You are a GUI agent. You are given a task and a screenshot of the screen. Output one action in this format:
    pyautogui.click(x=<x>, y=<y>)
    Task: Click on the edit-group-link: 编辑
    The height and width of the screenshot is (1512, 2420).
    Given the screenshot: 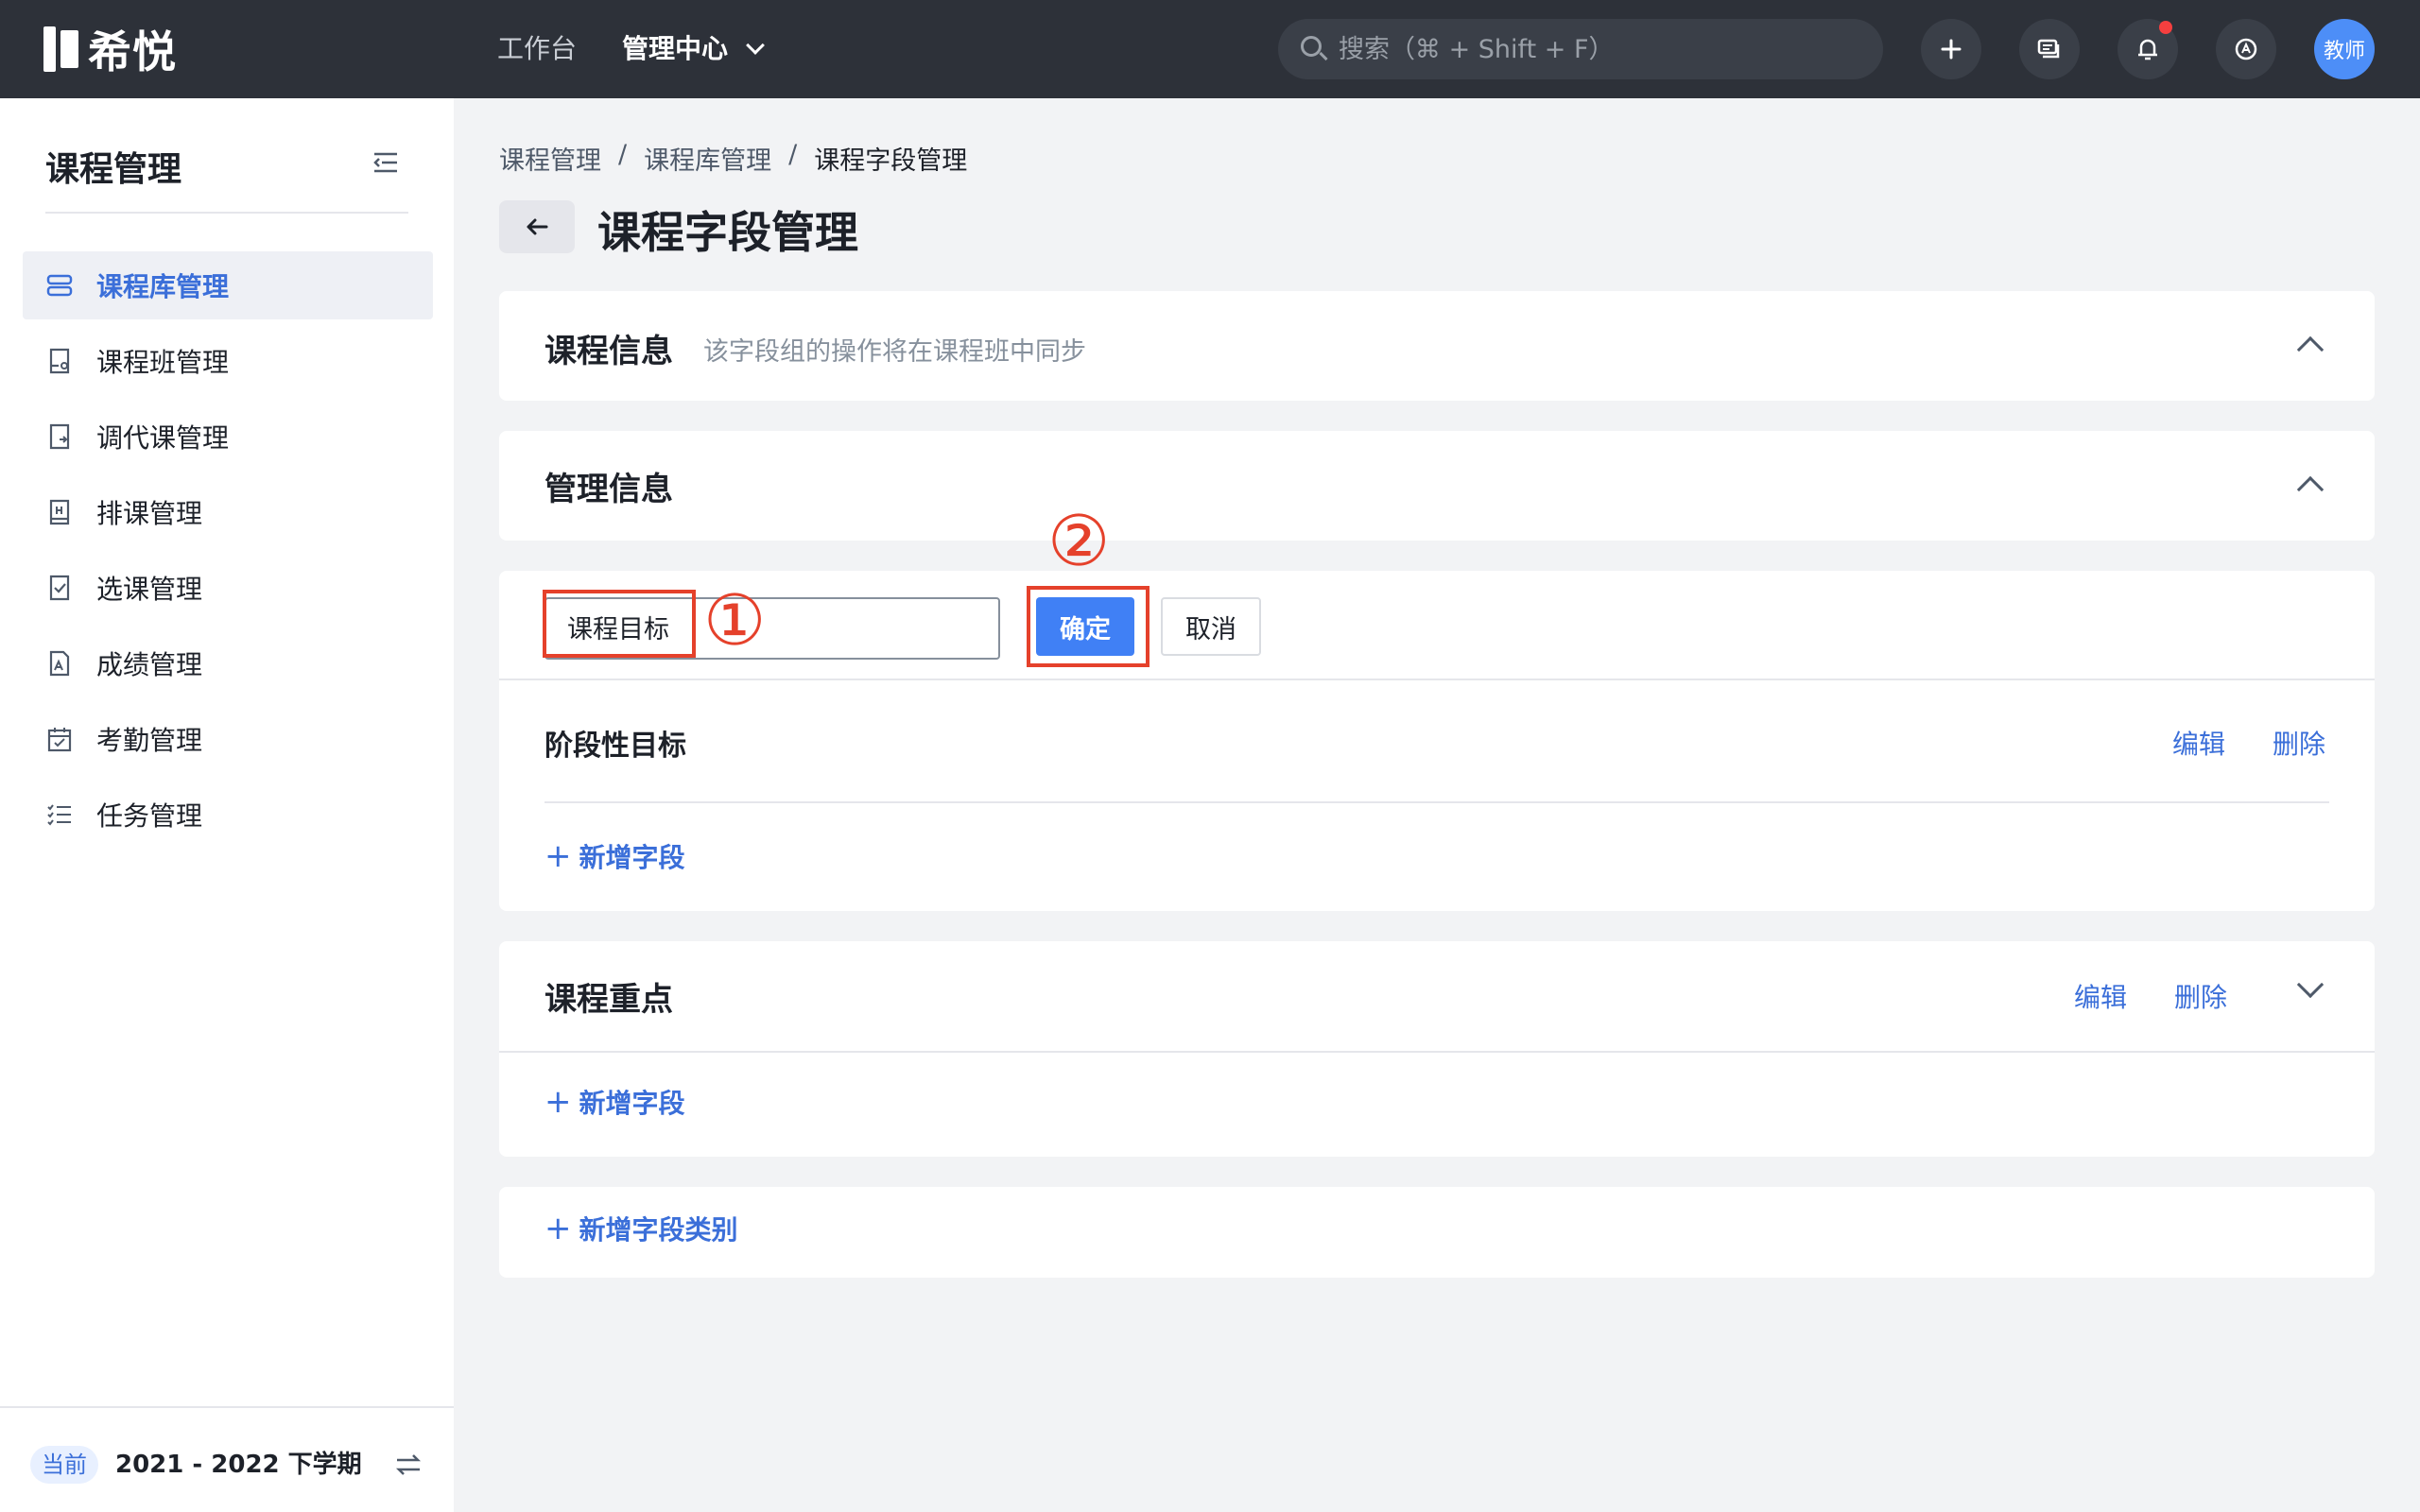 What is the action you would take?
    pyautogui.click(x=2100, y=996)
    